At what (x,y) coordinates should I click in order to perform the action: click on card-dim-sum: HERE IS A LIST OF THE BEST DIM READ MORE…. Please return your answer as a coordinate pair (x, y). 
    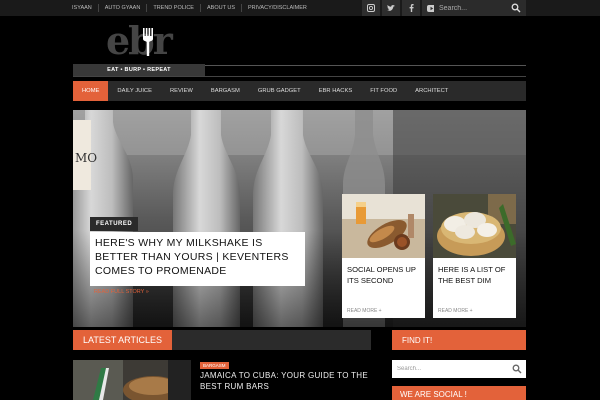
    Looking at the image, I should click on (474, 256).